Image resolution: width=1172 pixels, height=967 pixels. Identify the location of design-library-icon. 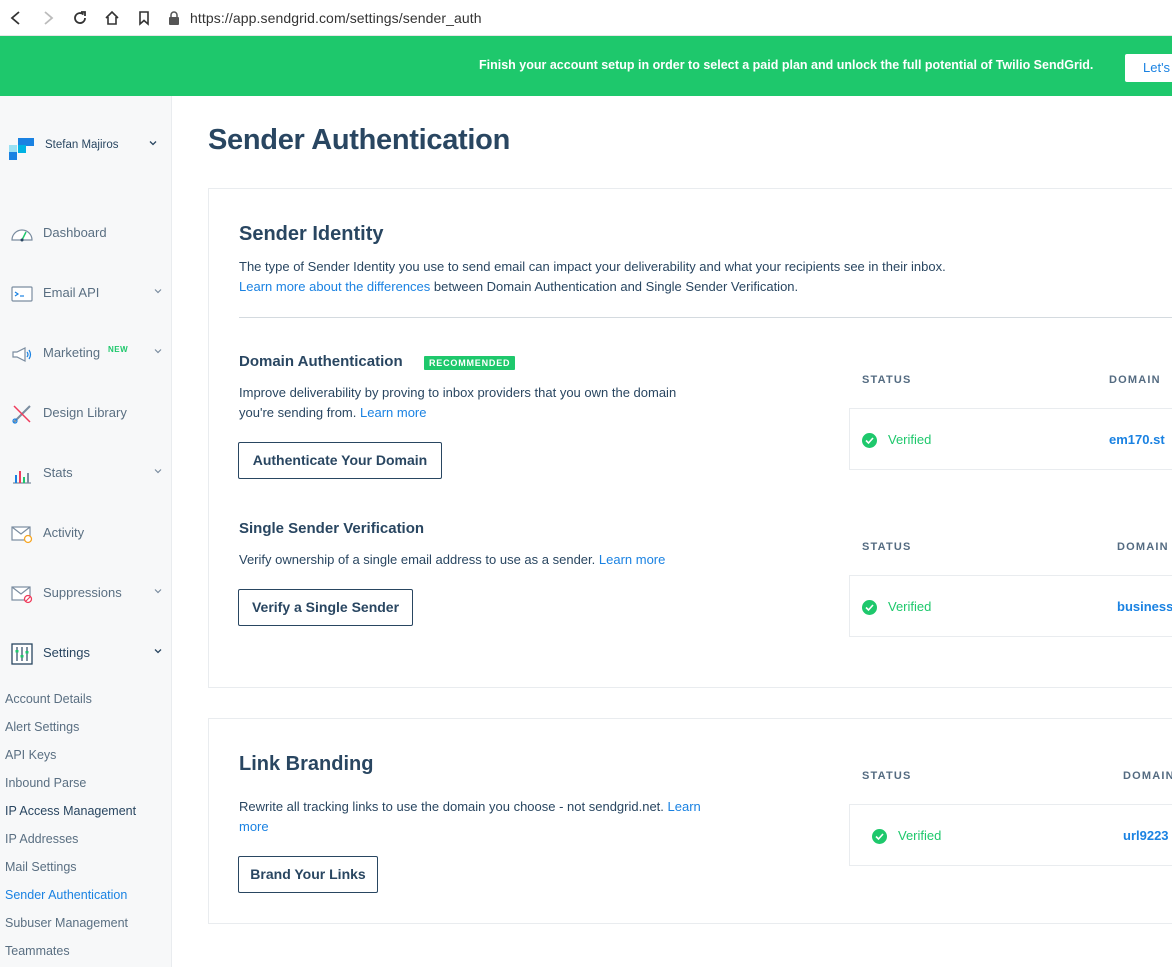
(21, 414).